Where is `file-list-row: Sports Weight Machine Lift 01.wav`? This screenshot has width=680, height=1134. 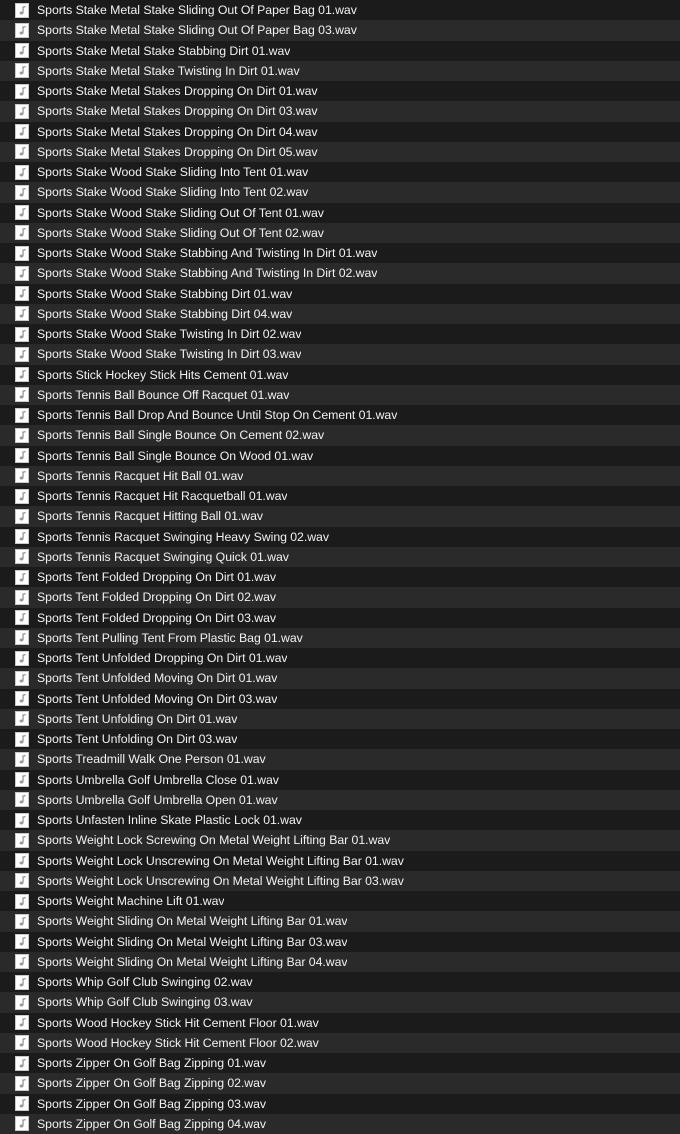 file-list-row: Sports Weight Machine Lift 01.wav is located at coordinates (340, 901).